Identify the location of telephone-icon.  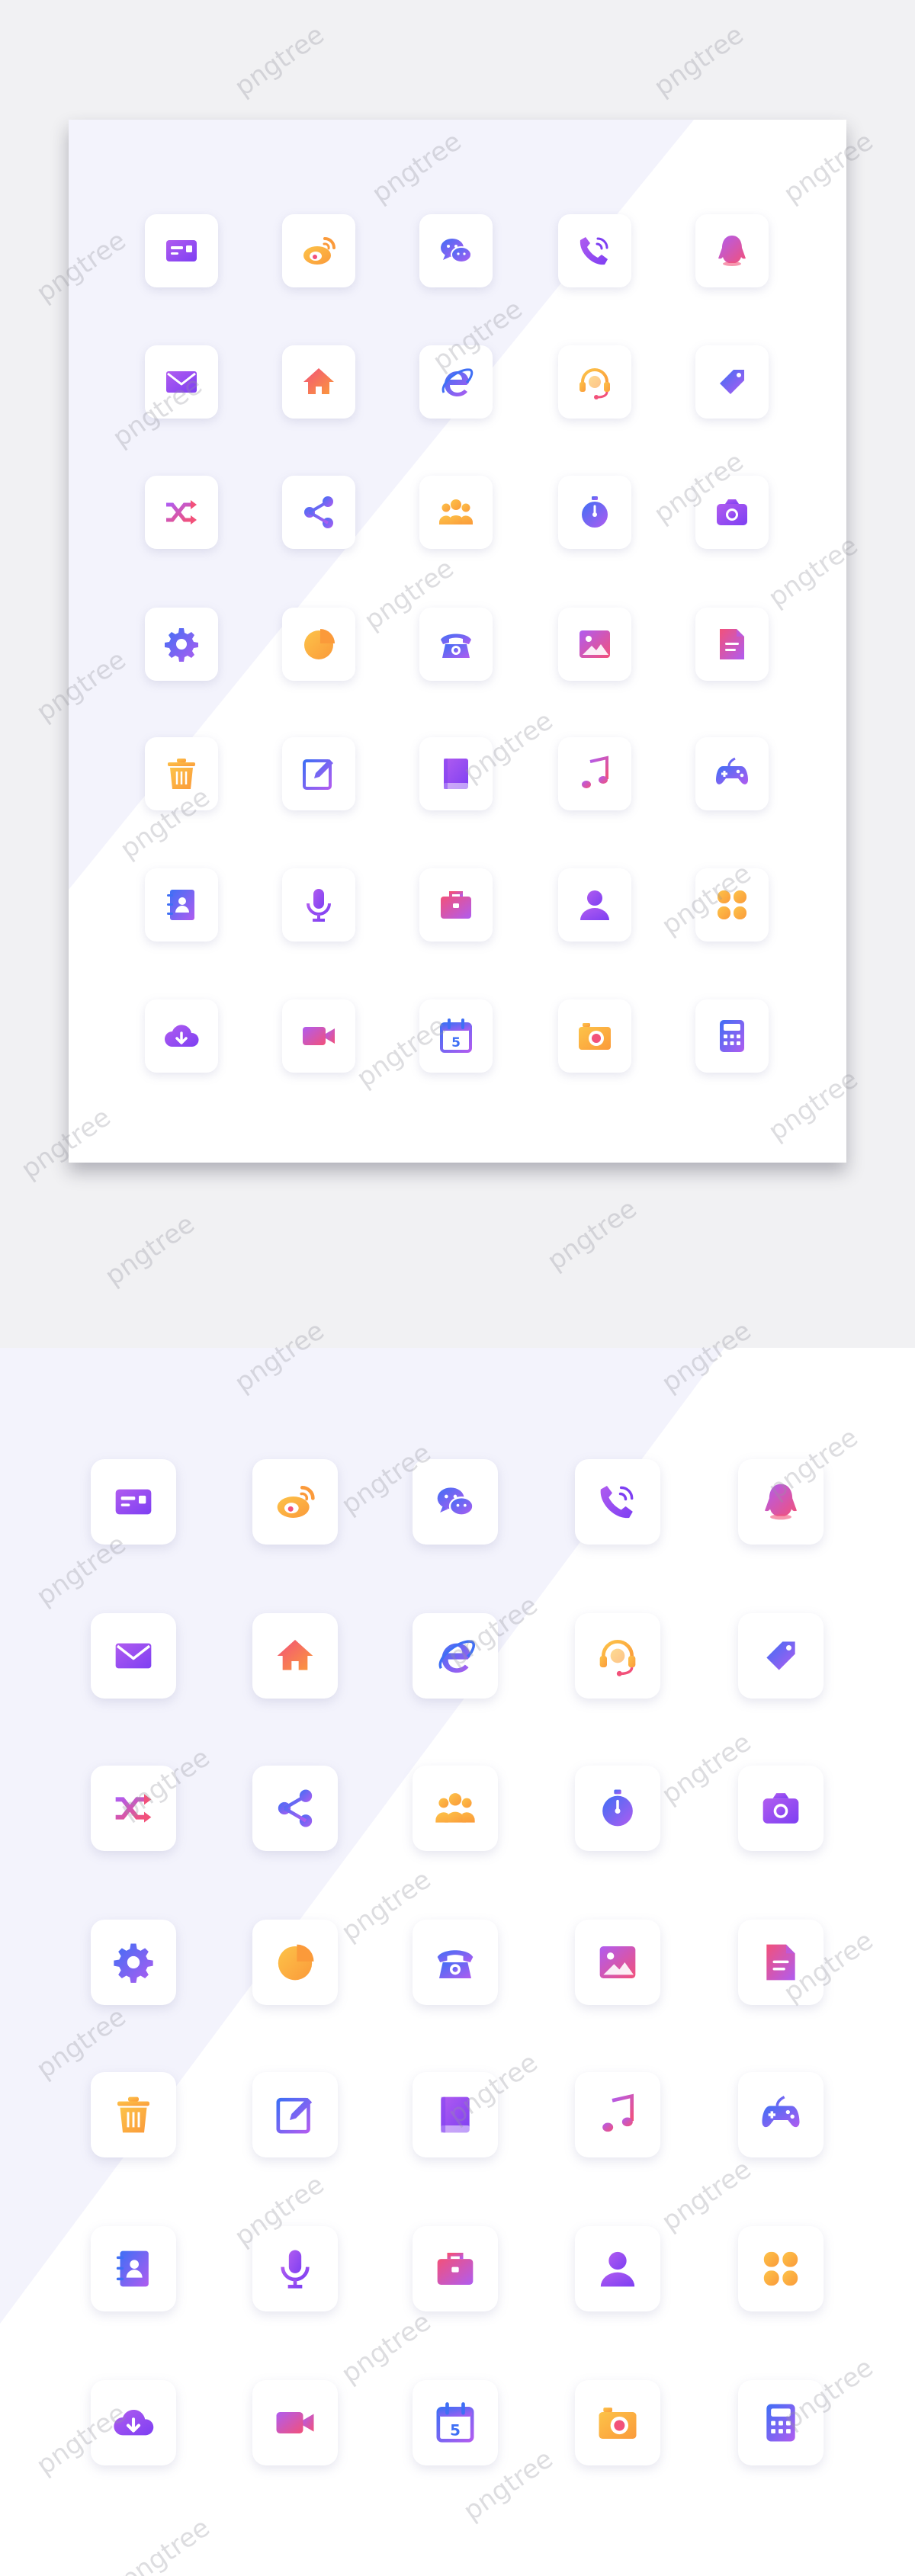
(456, 646).